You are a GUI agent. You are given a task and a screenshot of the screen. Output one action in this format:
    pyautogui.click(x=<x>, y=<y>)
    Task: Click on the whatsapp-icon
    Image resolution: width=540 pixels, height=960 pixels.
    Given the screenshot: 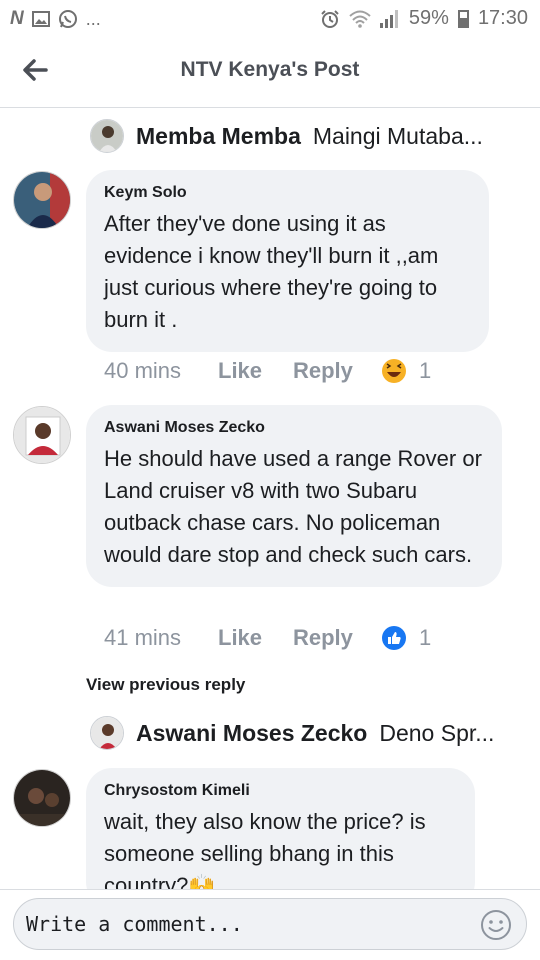 What is the action you would take?
    pyautogui.click(x=67, y=19)
    